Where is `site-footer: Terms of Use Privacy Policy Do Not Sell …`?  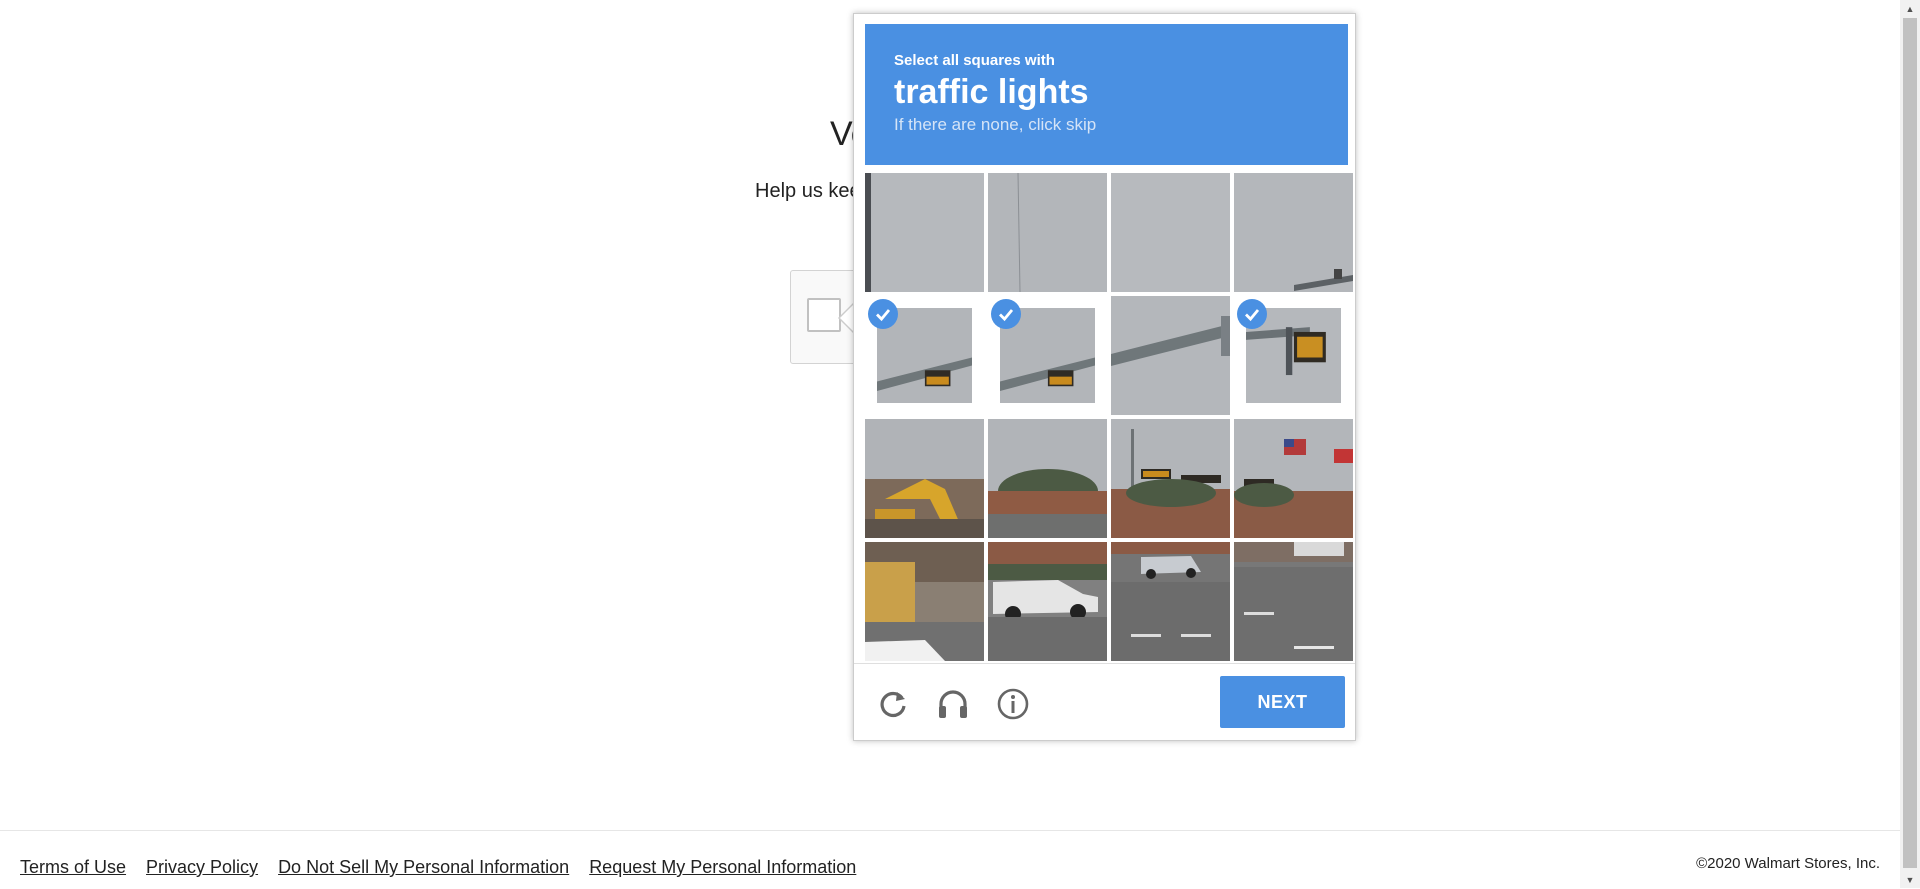
site-footer: Terms of Use Privacy Policy Do Not Sell … is located at coordinates (950, 859).